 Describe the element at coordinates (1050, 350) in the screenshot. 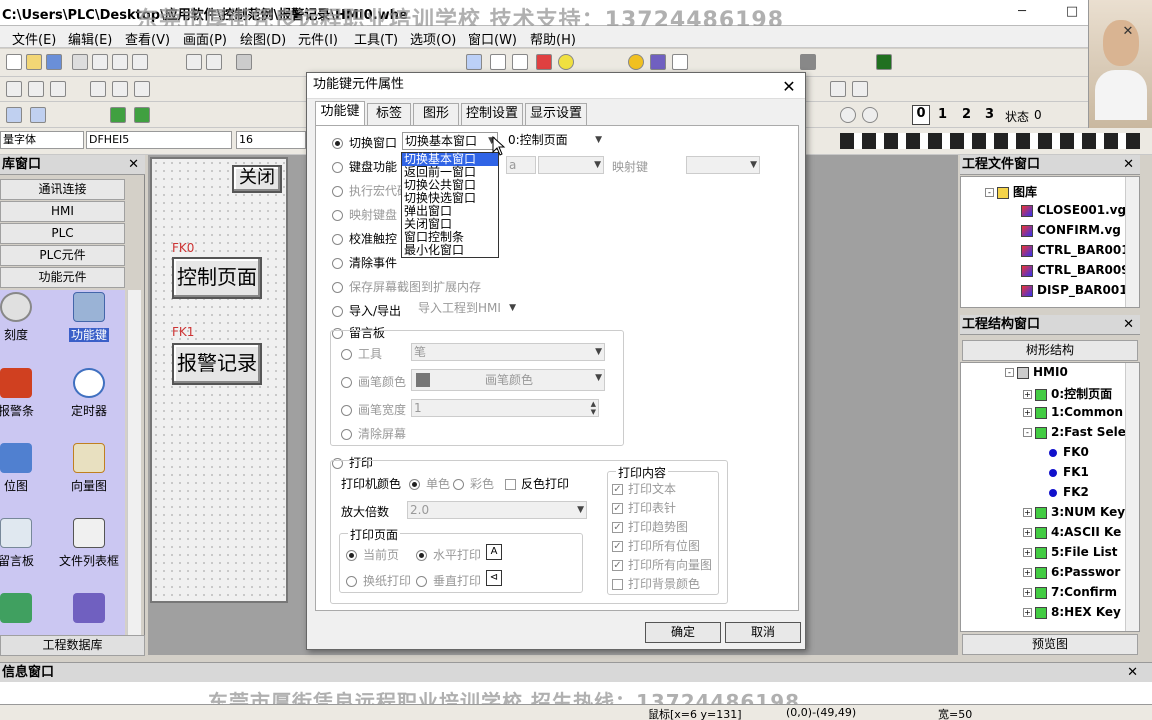

I see `tree-structure-tab: 树形结构` at that location.